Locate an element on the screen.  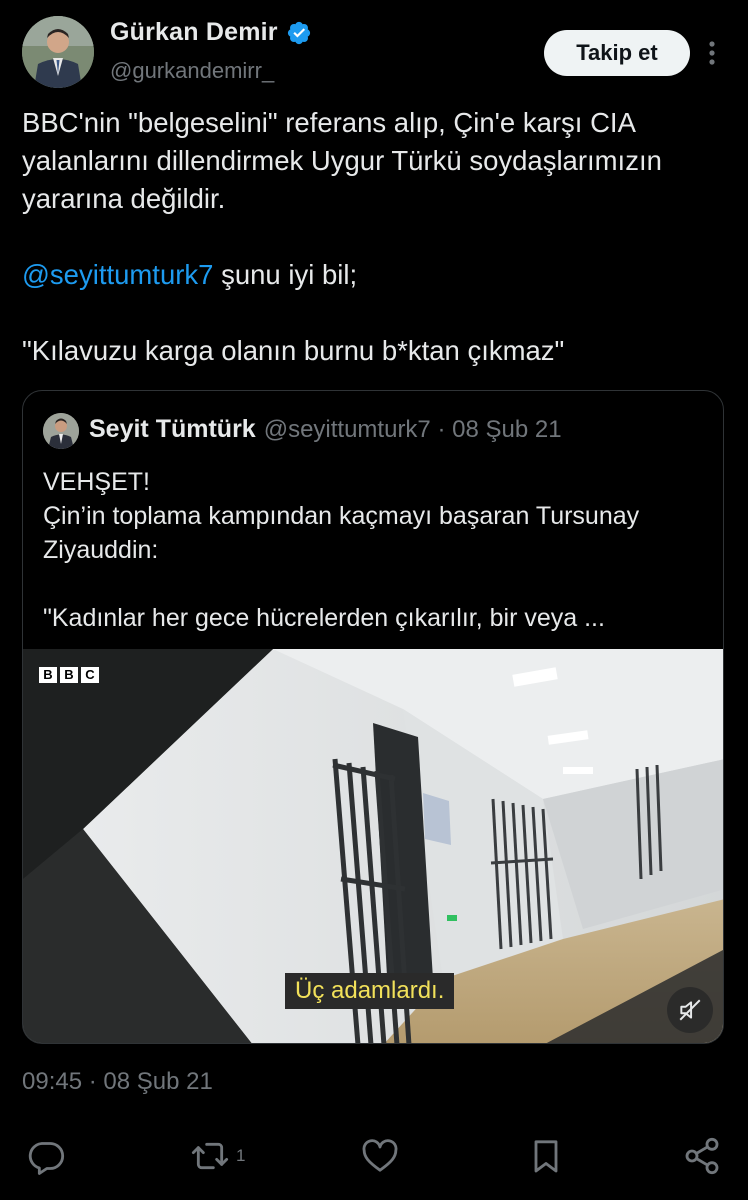
reply-button is located at coordinates (46, 1156).